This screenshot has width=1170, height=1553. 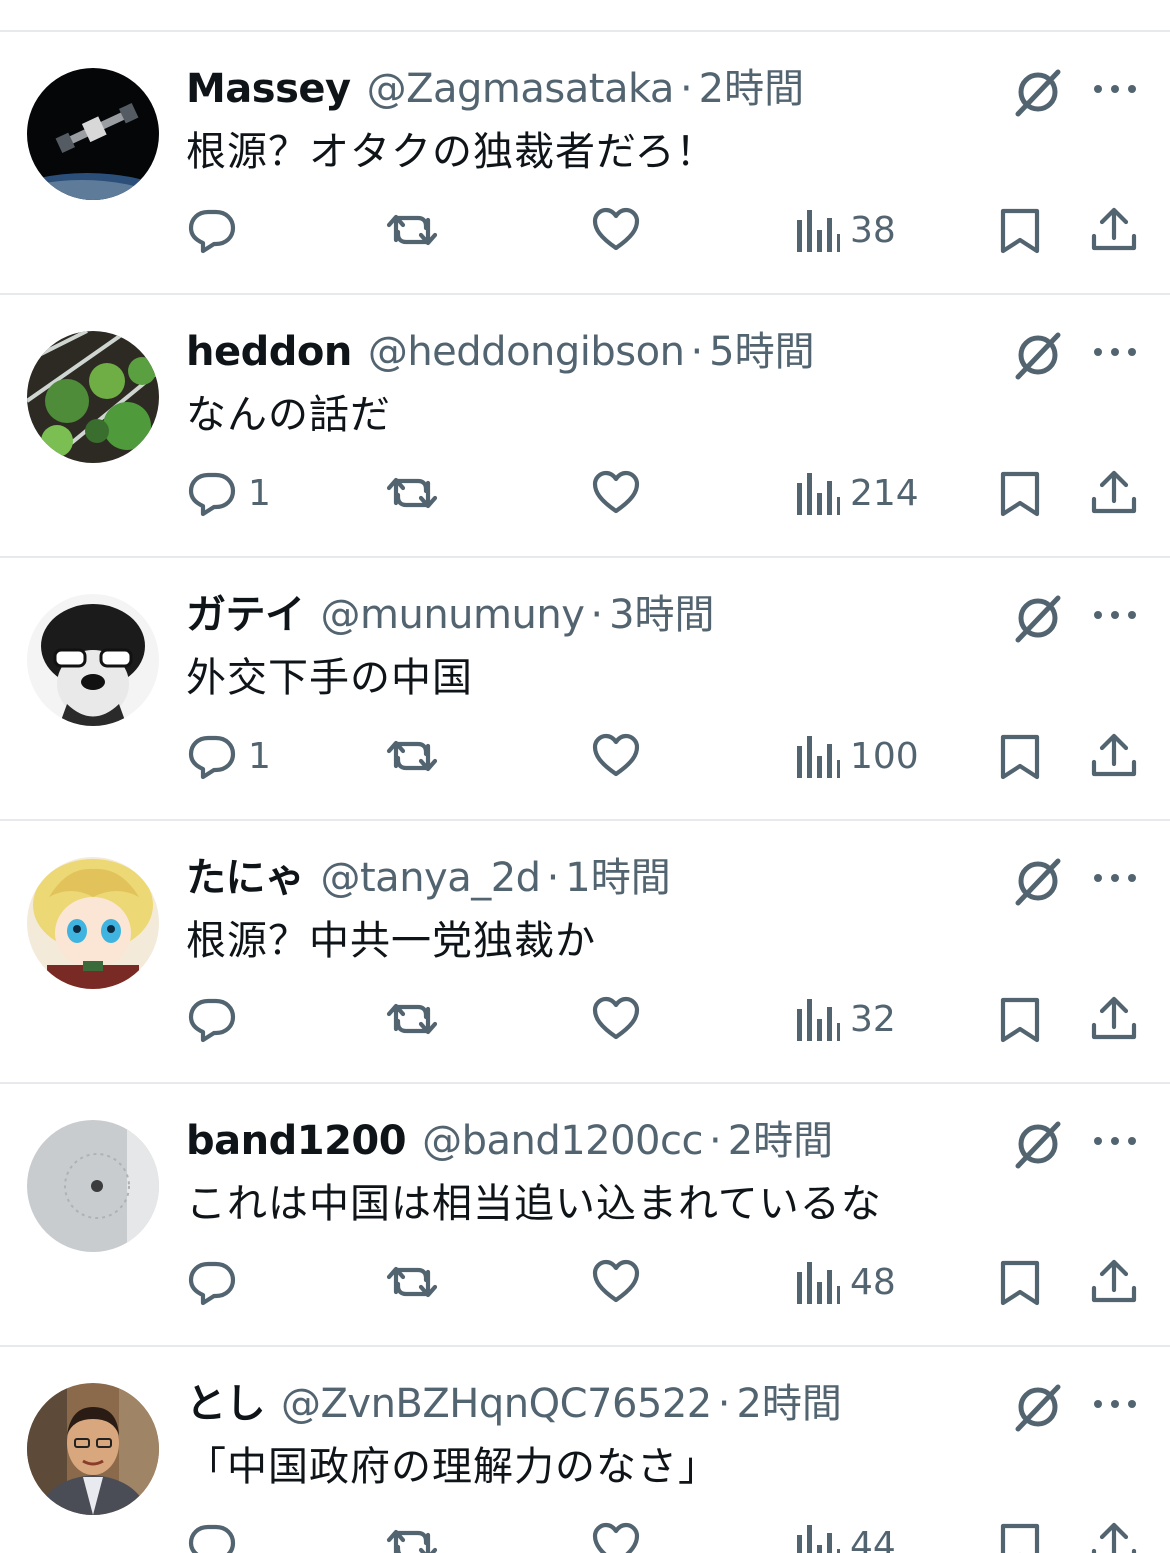 What do you see at coordinates (661, 615) in the screenshot?
I see `timestamp: 3時間` at bounding box center [661, 615].